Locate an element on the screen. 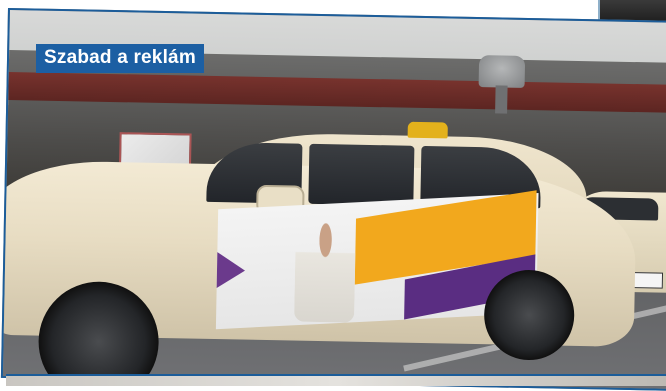  control-tower is located at coordinates (502, 71).